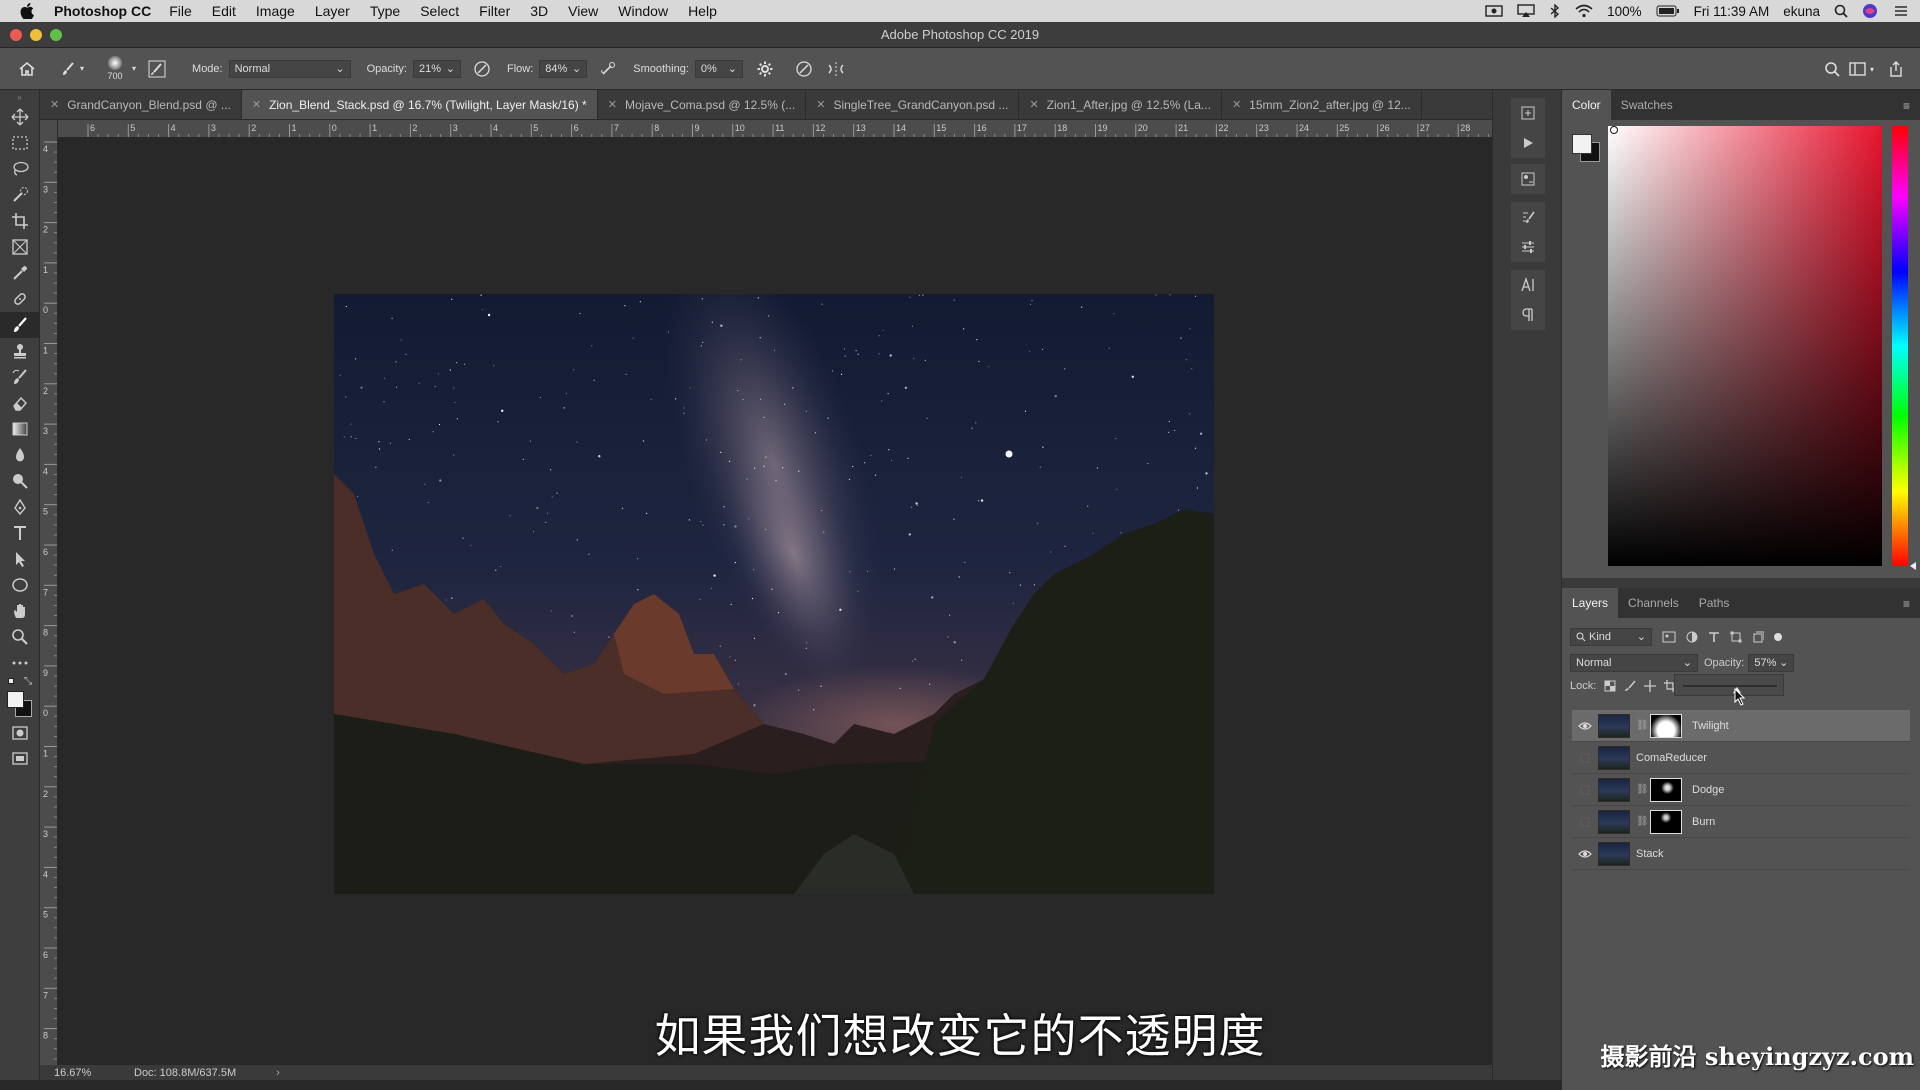 This screenshot has height=1090, width=1920. Describe the element at coordinates (19, 682) in the screenshot. I see `default-colors-icon: ⤡` at that location.